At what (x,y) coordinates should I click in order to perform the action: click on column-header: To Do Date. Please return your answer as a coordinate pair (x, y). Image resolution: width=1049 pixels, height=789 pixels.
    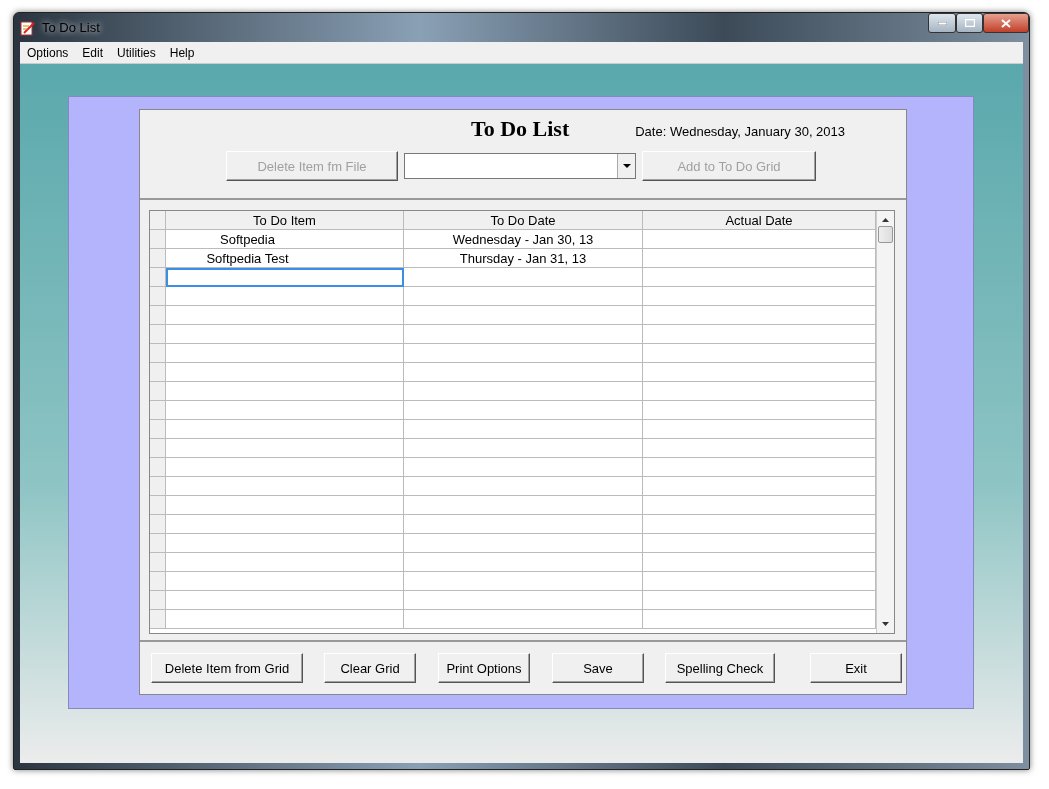
    Looking at the image, I should click on (523, 220).